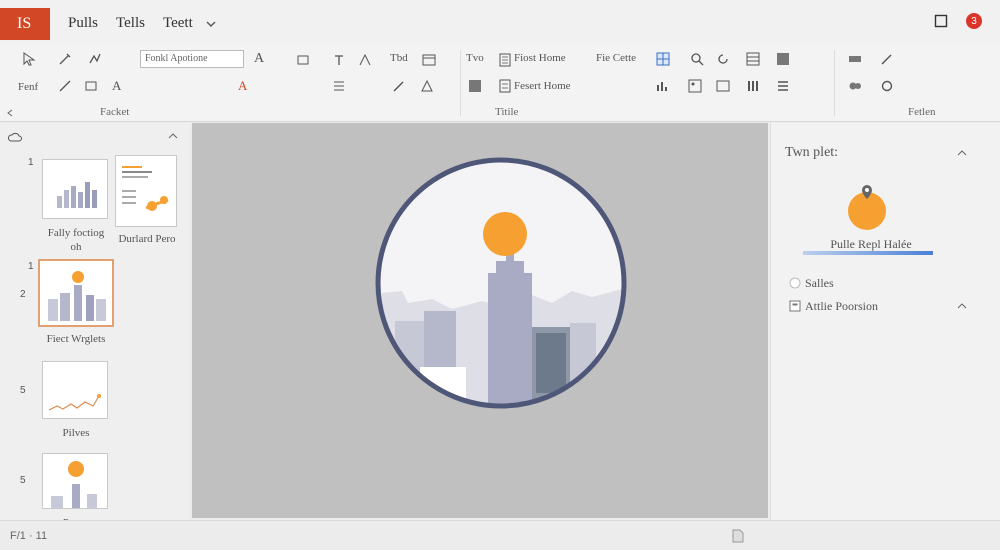  Describe the element at coordinates (303, 60) in the screenshot. I see `shape-icon` at that location.